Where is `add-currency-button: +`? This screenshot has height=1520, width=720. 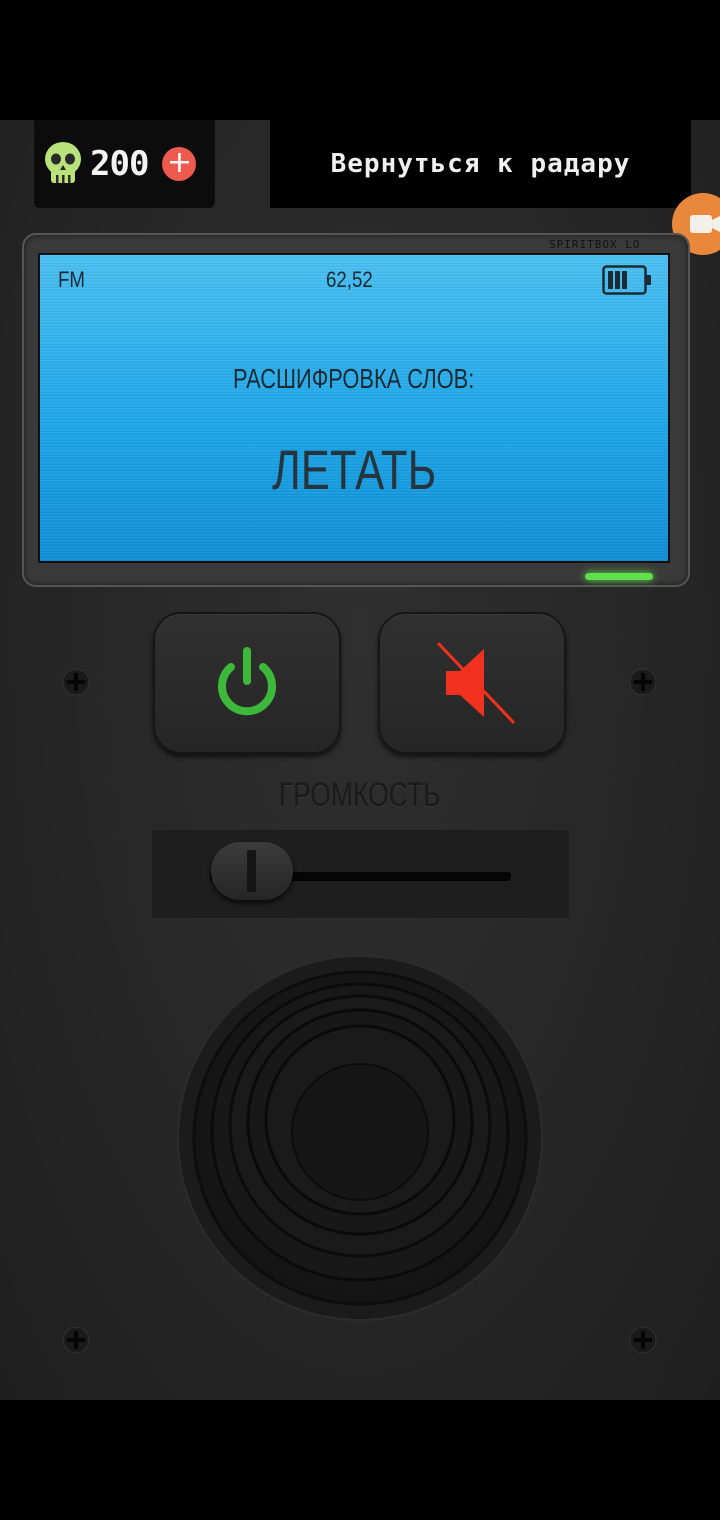 add-currency-button: + is located at coordinates (179, 164).